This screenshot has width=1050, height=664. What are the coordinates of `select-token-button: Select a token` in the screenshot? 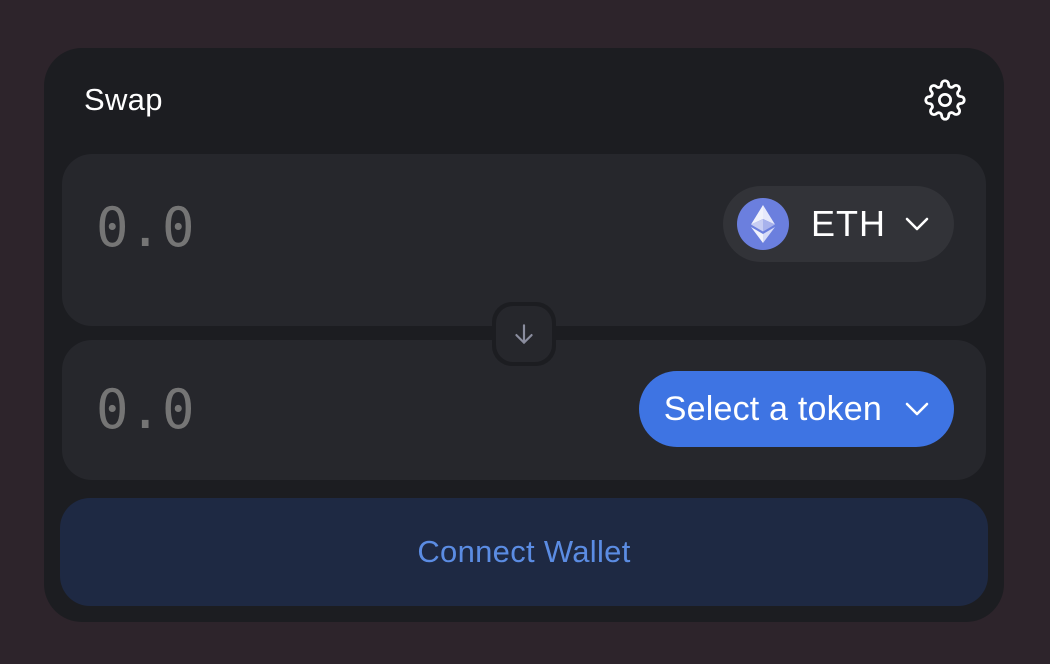 It's located at (796, 409).